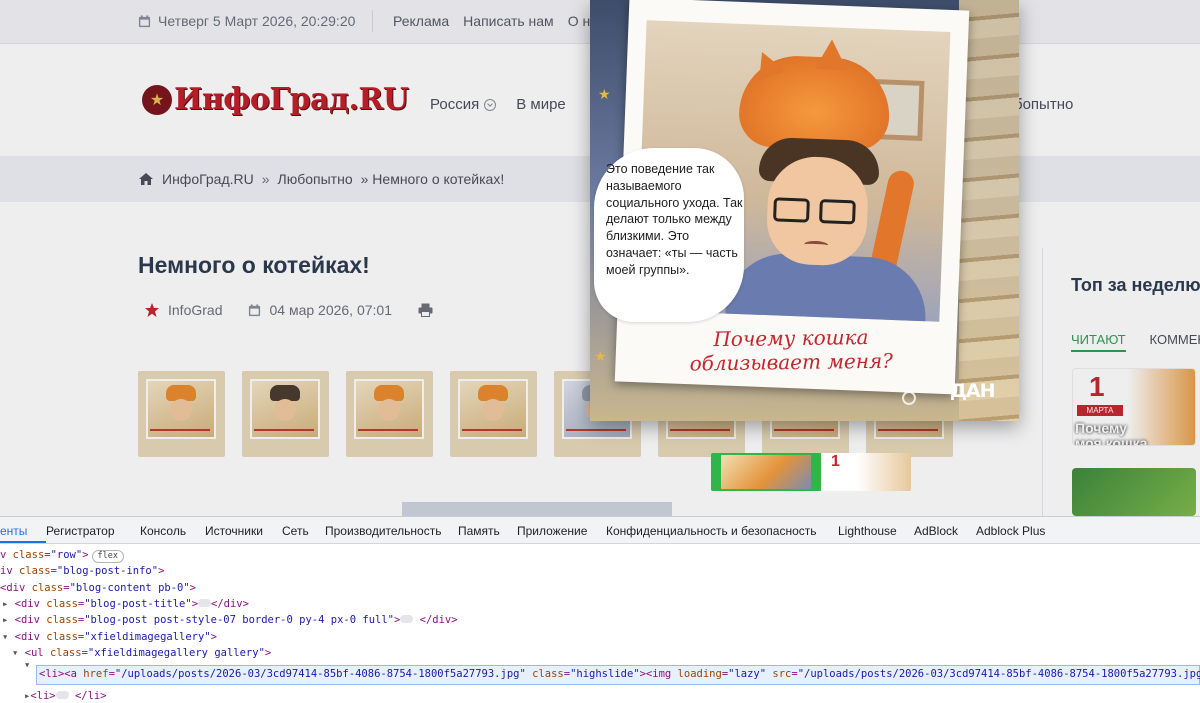 The height and width of the screenshot is (703, 1200). I want to click on lightbox-filmstrip: 1, so click(811, 472).